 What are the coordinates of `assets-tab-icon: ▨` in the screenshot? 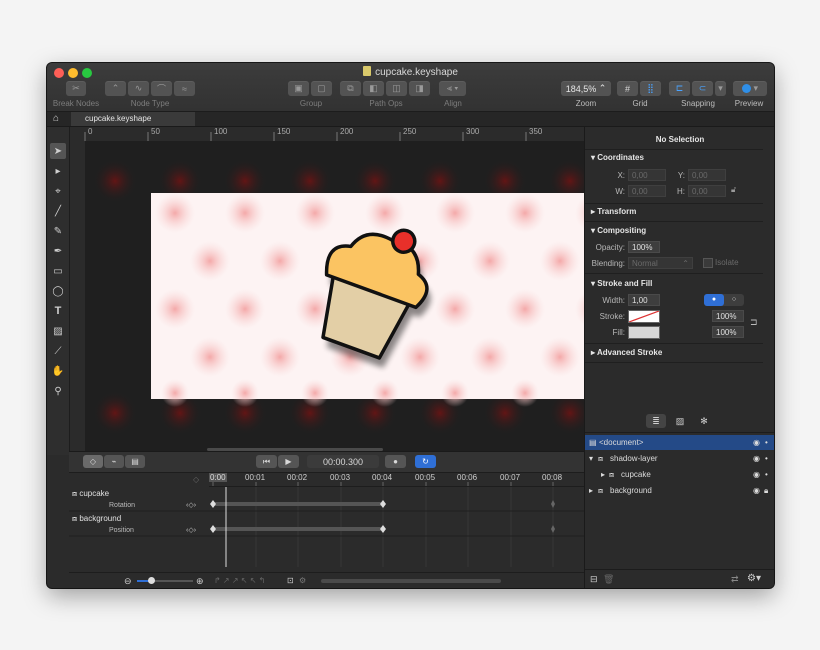 It's located at (680, 421).